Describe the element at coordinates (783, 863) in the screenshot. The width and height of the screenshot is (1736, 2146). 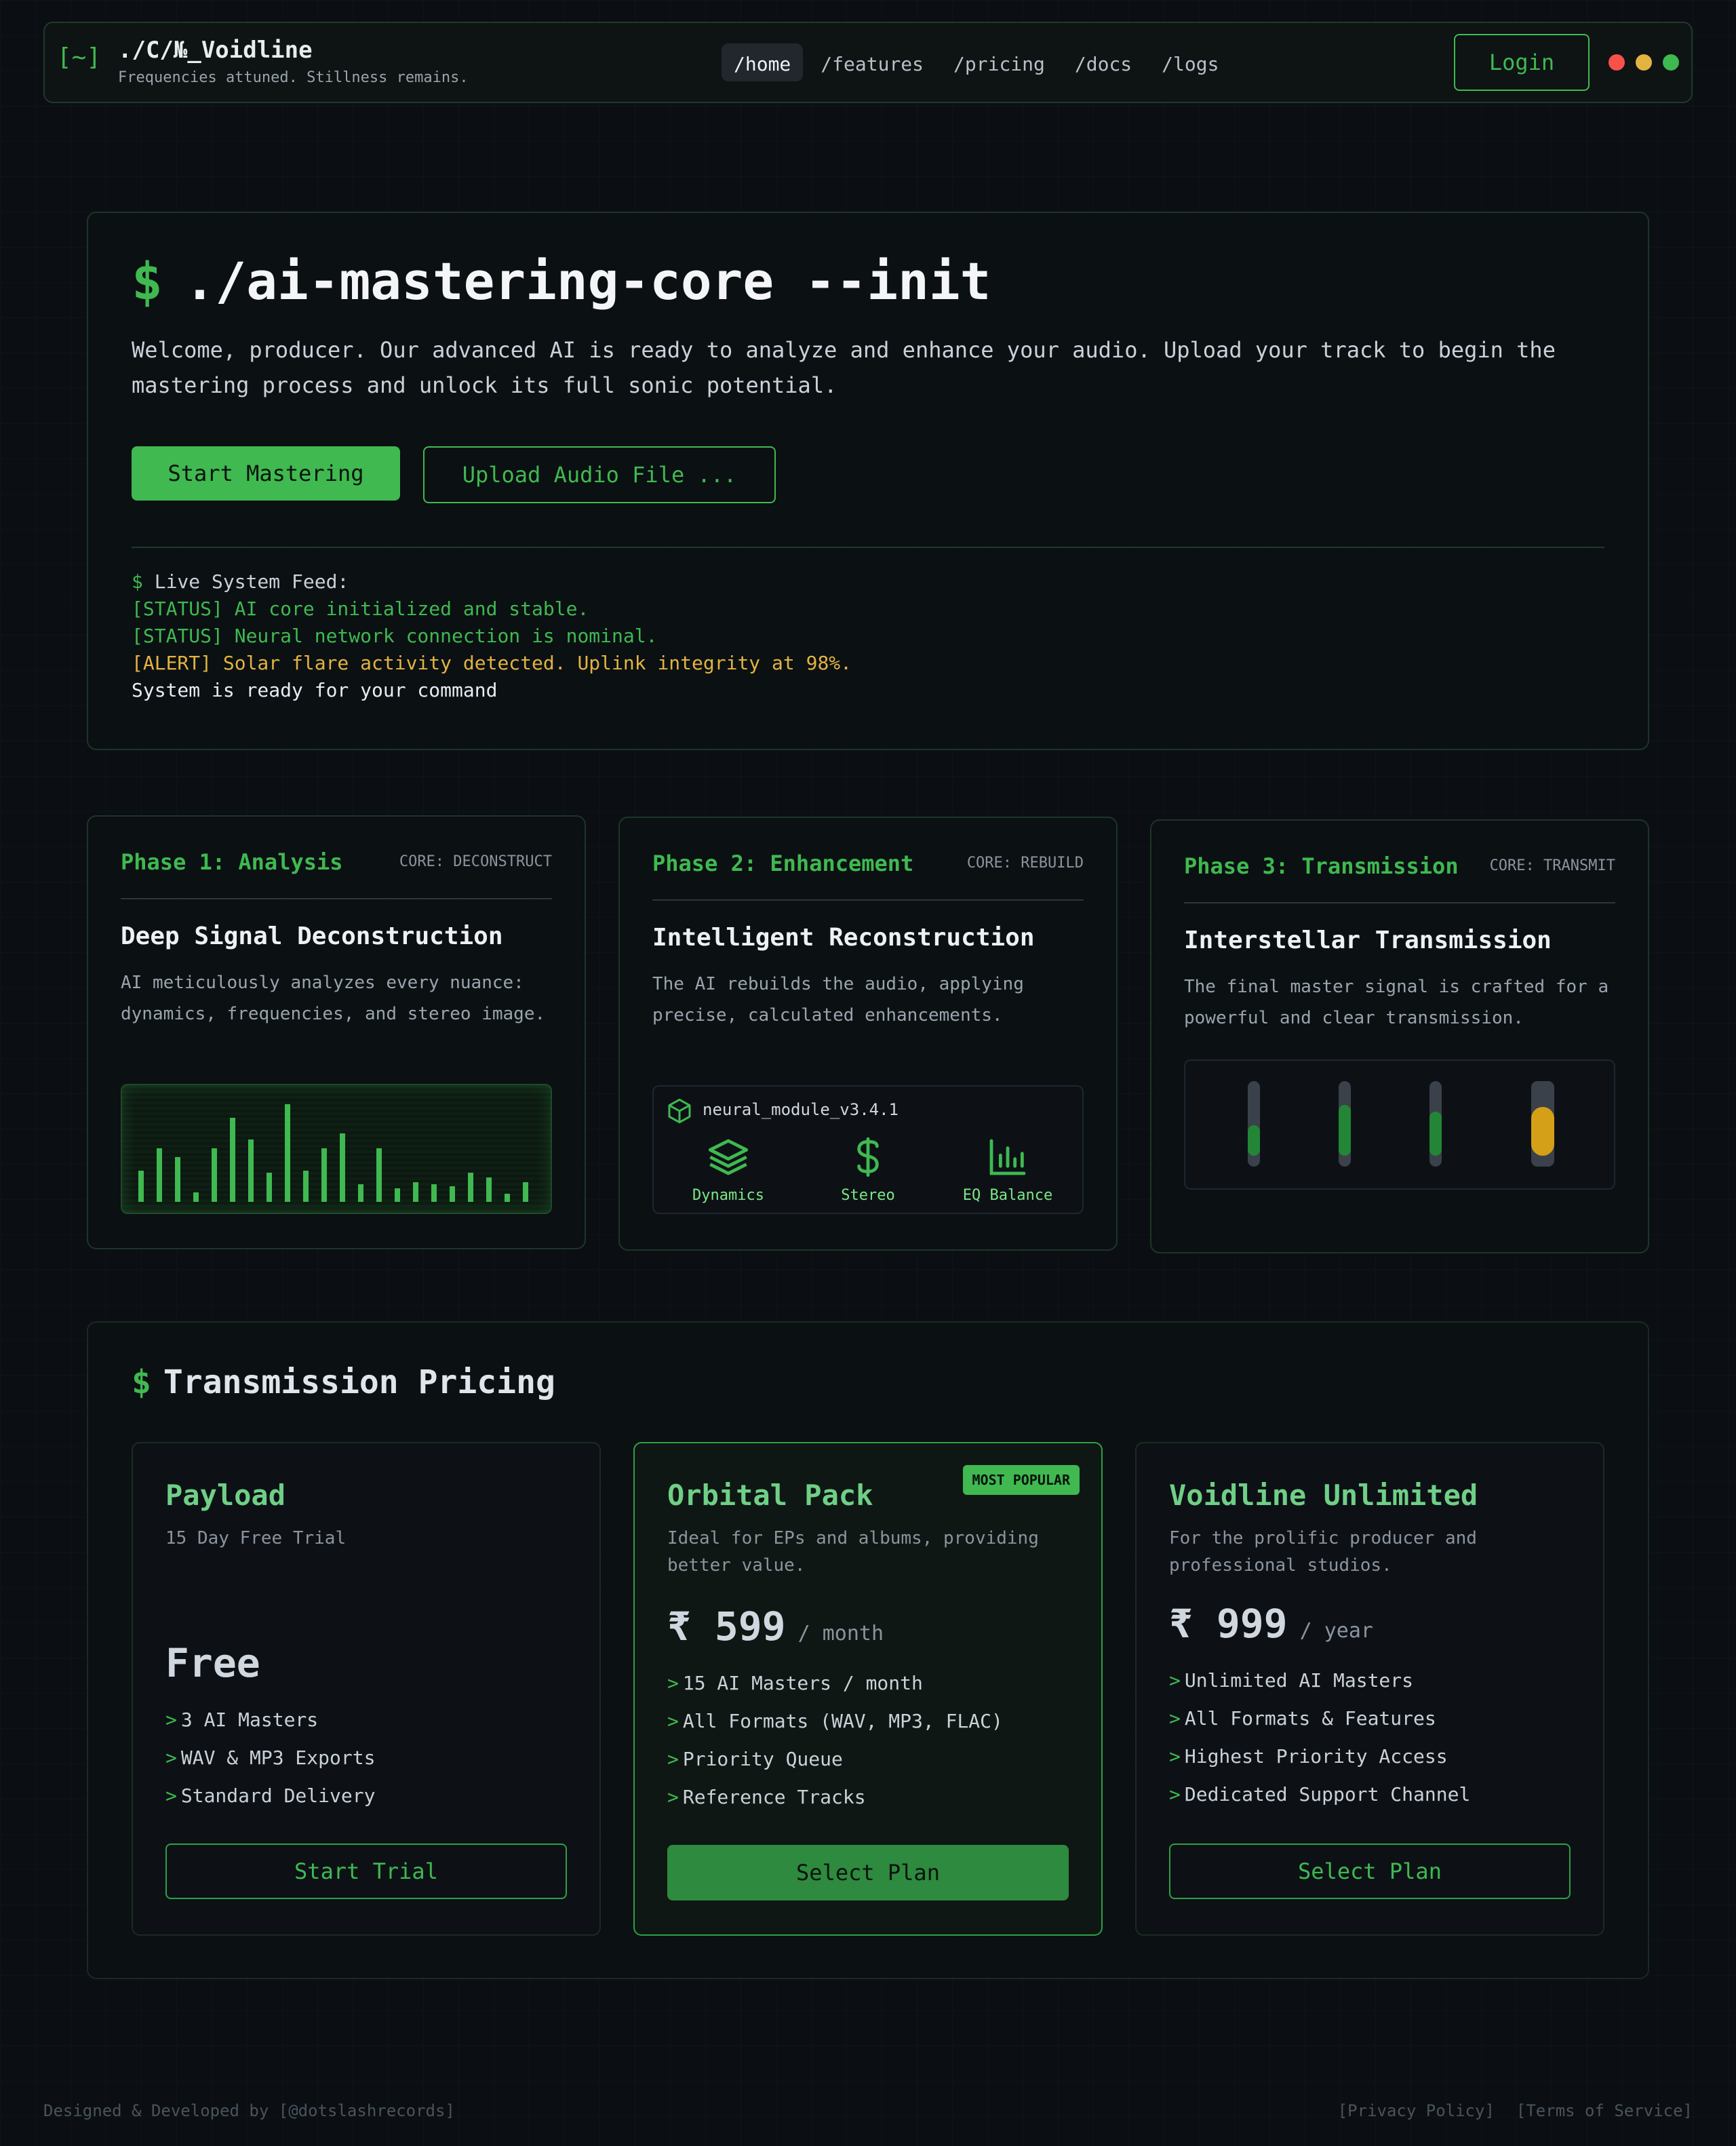
I see `phase-title: Phase 2: Enhancement` at that location.